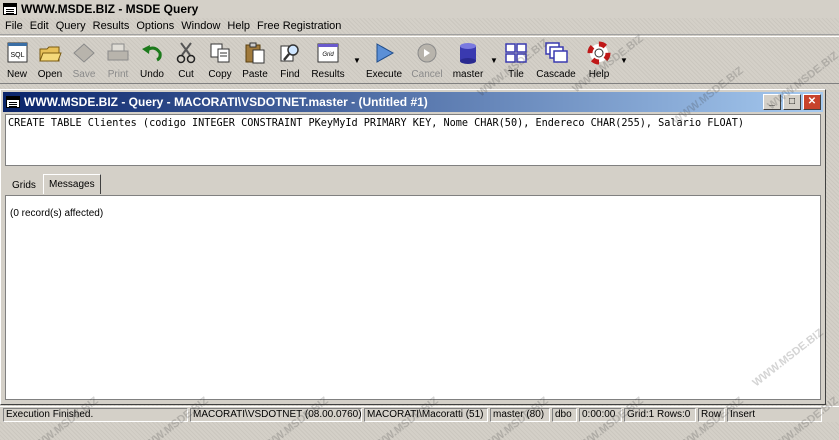  What do you see at coordinates (118, 52) in the screenshot?
I see `printer-icon` at bounding box center [118, 52].